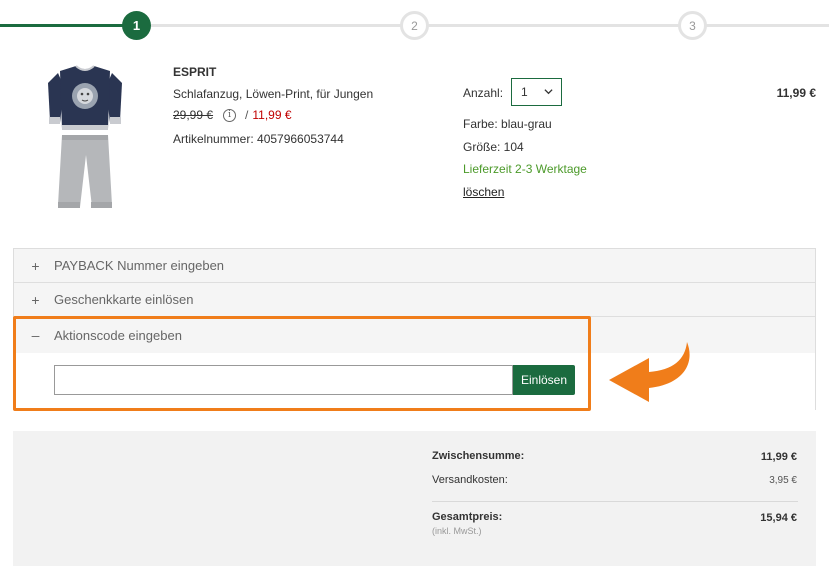 Image resolution: width=829 pixels, height=575 pixels. What do you see at coordinates (483, 93) in the screenshot?
I see `quantity-label: Anzahl:` at bounding box center [483, 93].